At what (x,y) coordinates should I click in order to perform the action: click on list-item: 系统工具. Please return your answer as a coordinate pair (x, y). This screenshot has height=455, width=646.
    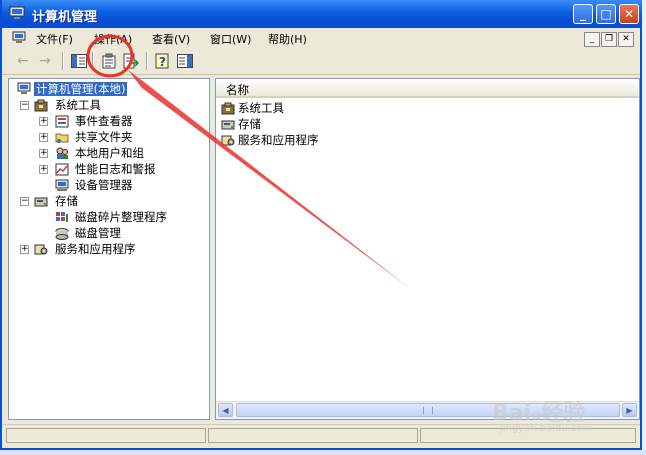
    Looking at the image, I should click on (261, 108).